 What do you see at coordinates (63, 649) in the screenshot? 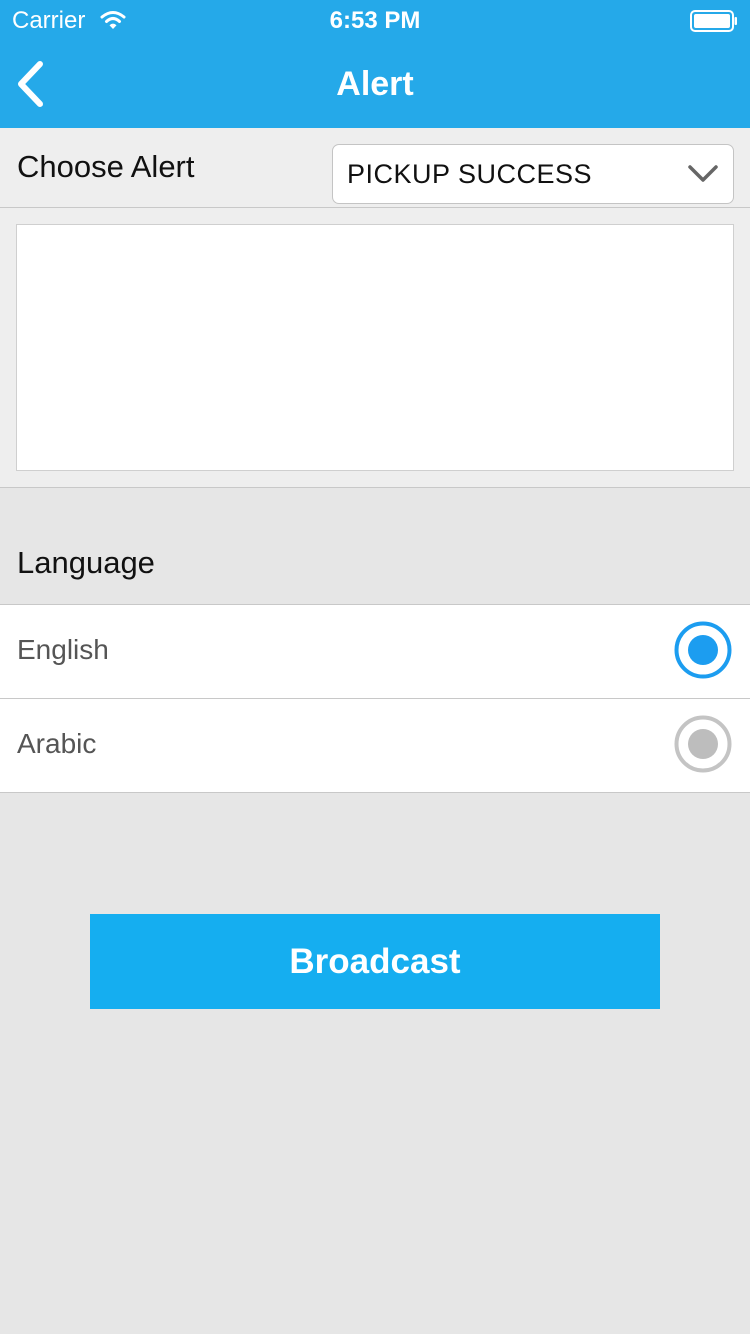
I see `language-option-label: English` at bounding box center [63, 649].